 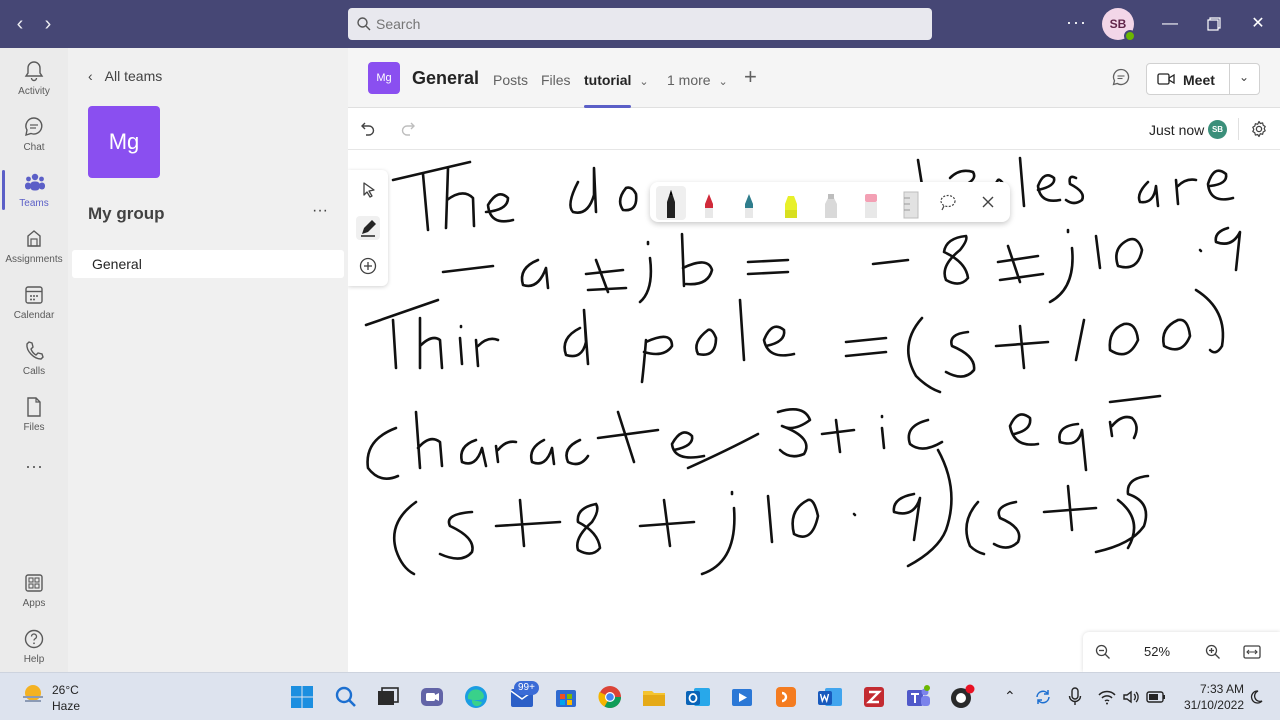 What do you see at coordinates (1121, 77) in the screenshot?
I see `conversation-icon` at bounding box center [1121, 77].